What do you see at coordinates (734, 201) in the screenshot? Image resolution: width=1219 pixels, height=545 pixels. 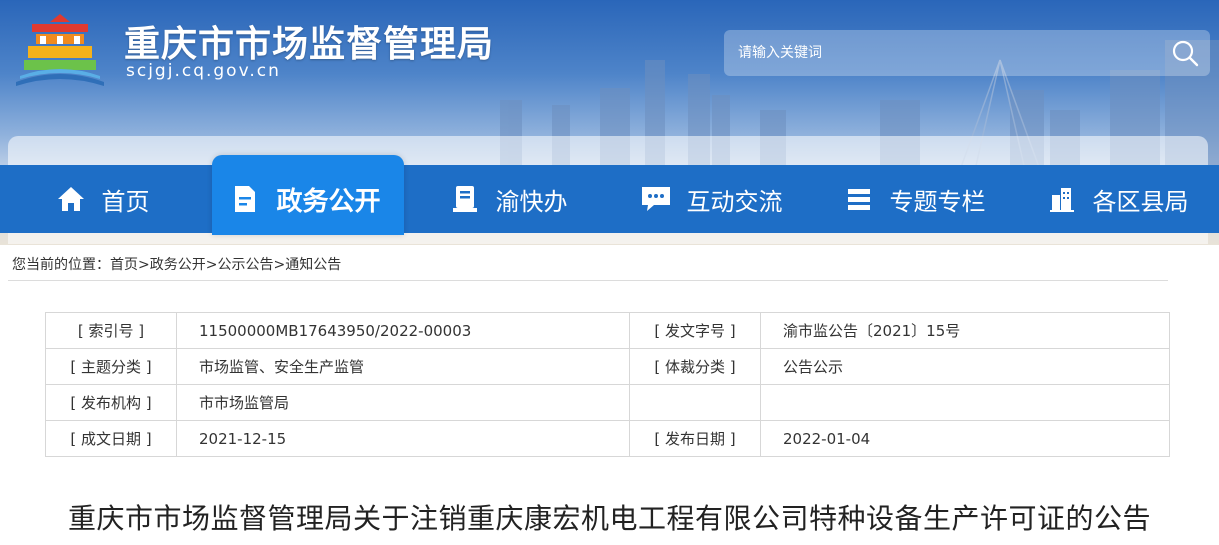 I see `nav-item-label: 互动交流` at bounding box center [734, 201].